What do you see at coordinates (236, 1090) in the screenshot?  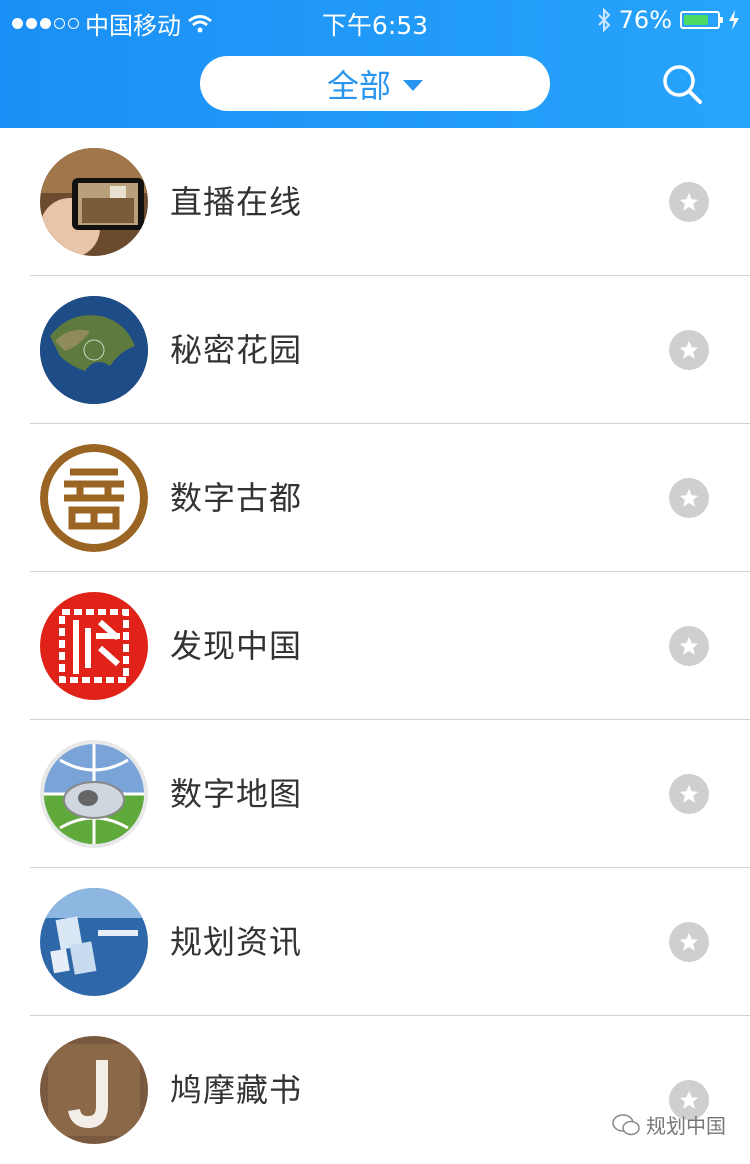 I see `list-item-label: 鸠摩藏书` at bounding box center [236, 1090].